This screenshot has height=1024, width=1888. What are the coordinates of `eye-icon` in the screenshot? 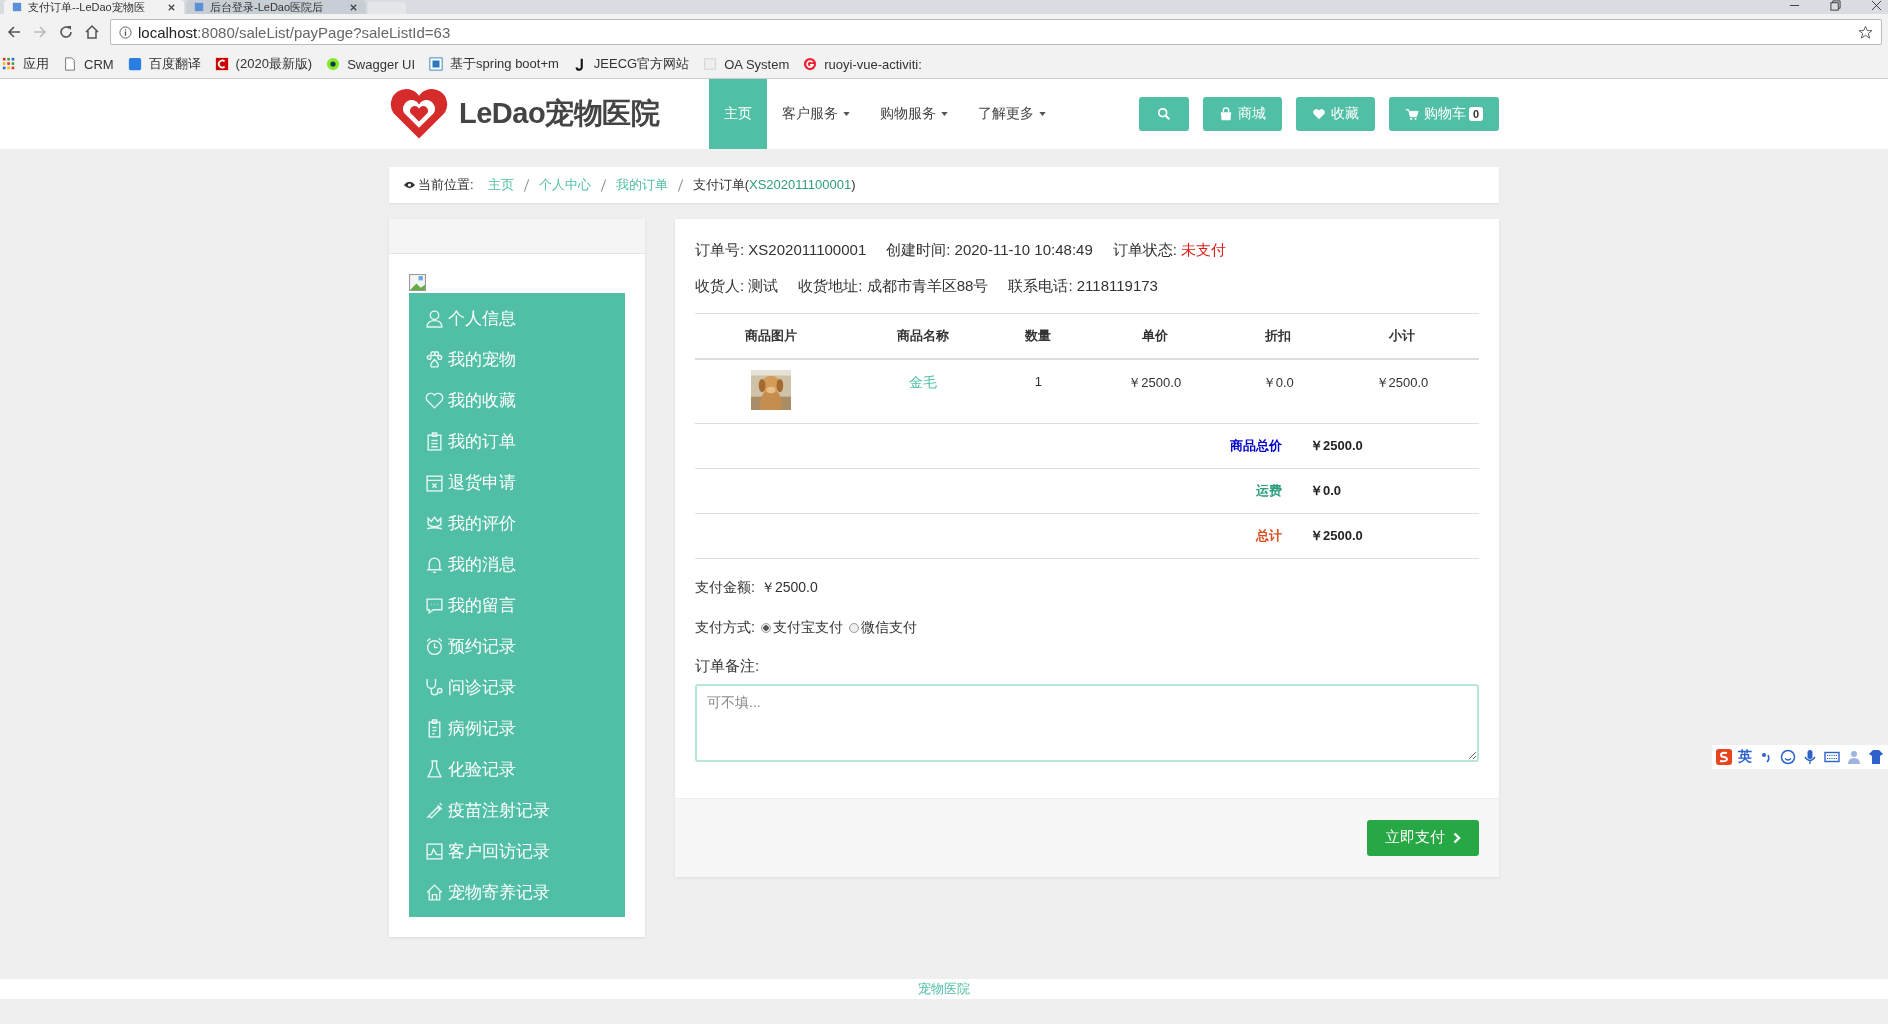 It's located at (409, 185).